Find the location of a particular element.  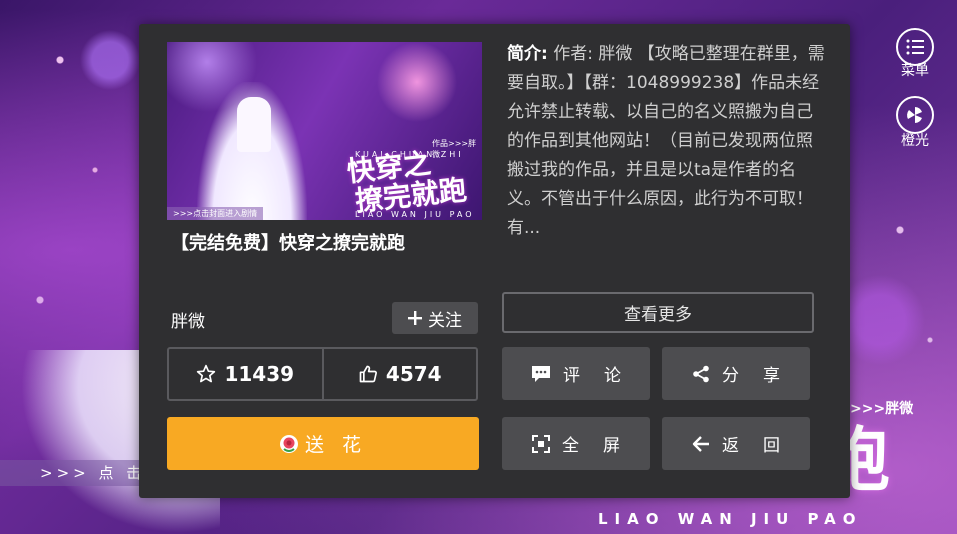

back-label: 返回 is located at coordinates (763, 446).